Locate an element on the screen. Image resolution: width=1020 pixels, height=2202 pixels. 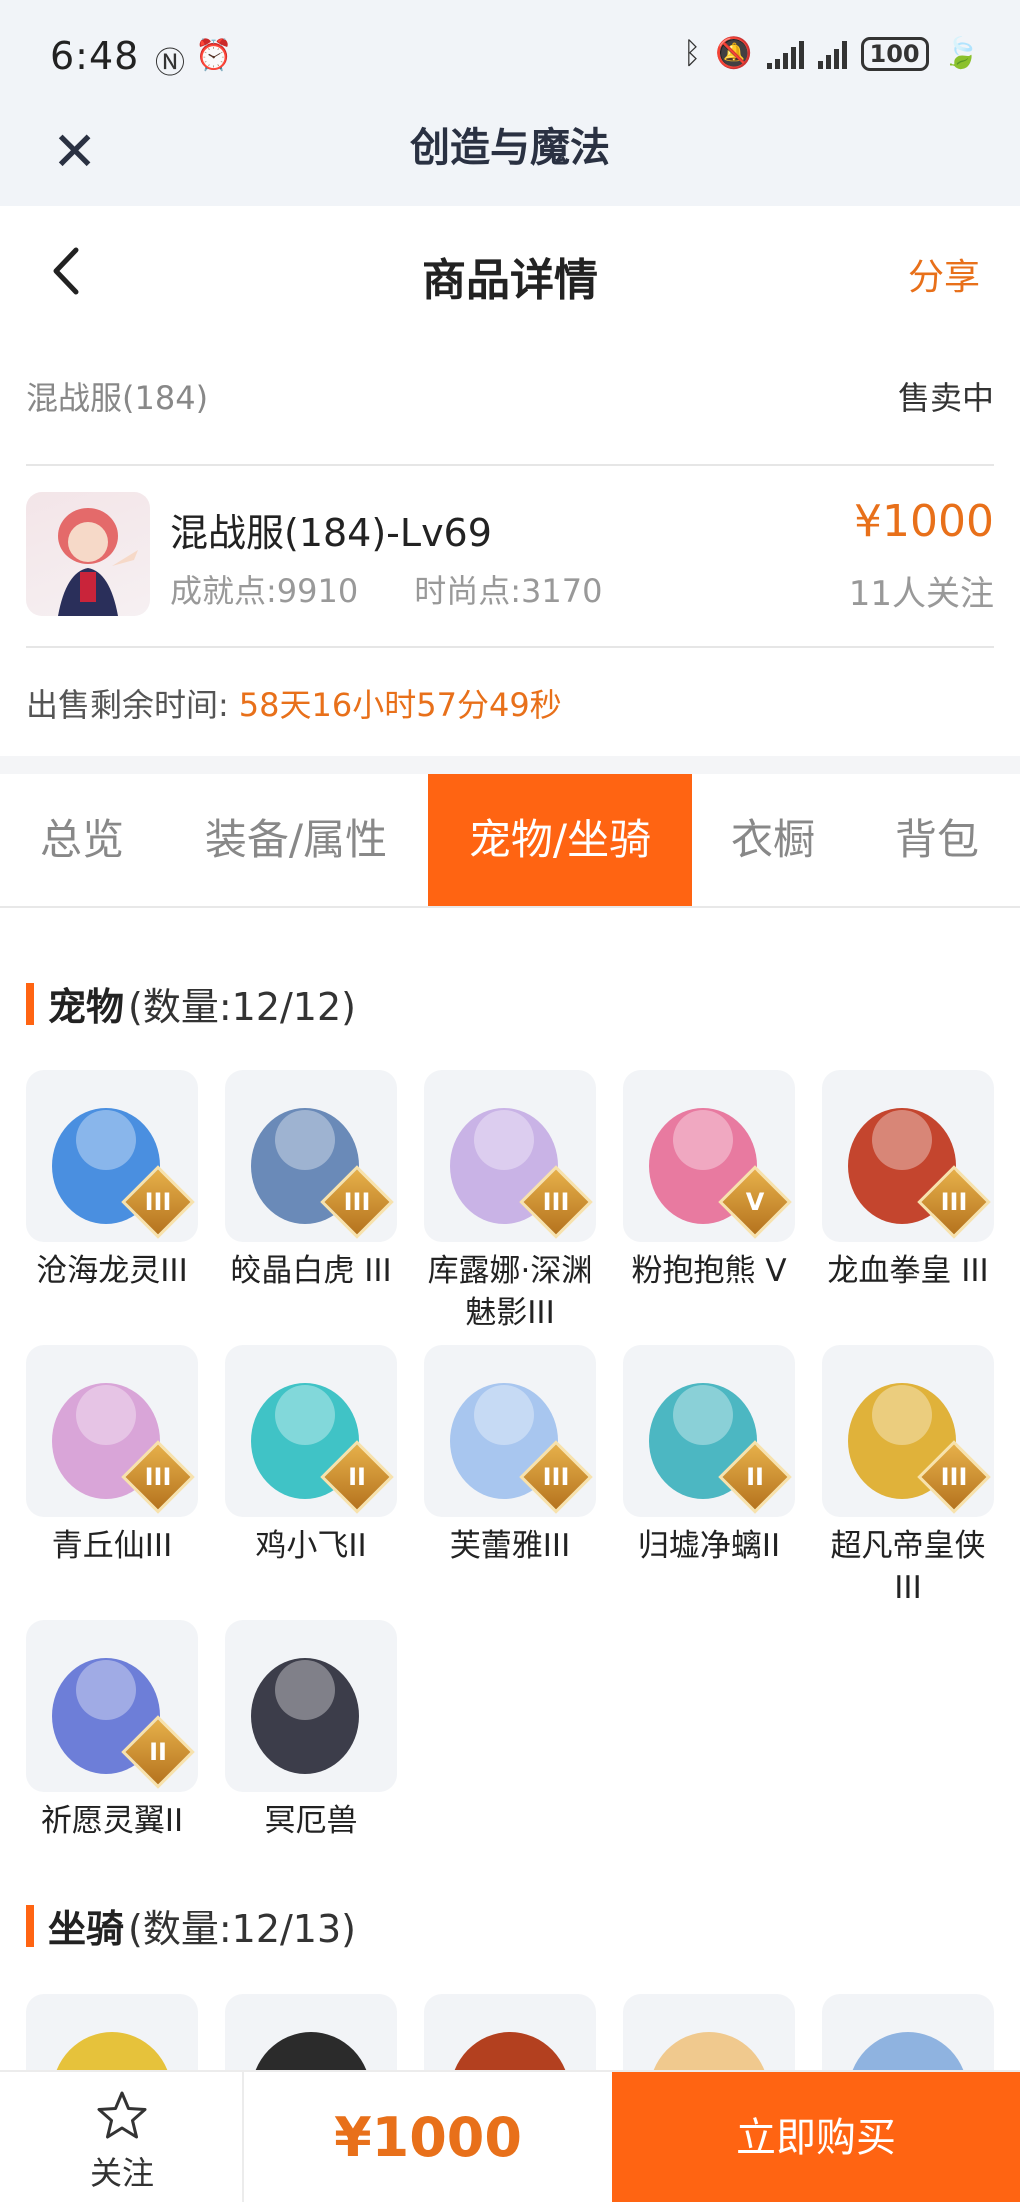
bluetooth-icon: ᛒ is located at coordinates (692, 53).